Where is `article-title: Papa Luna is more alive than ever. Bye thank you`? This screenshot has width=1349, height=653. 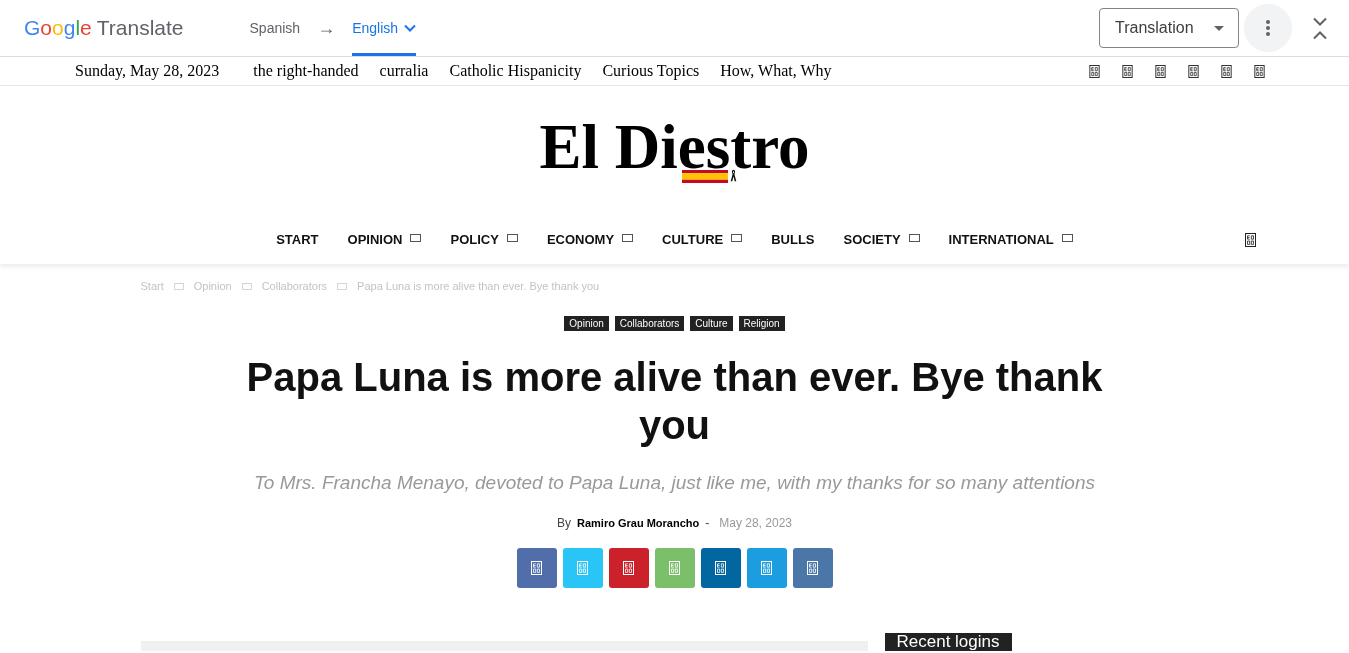 article-title: Papa Luna is more alive than ever. Bye thank you is located at coordinates (674, 401).